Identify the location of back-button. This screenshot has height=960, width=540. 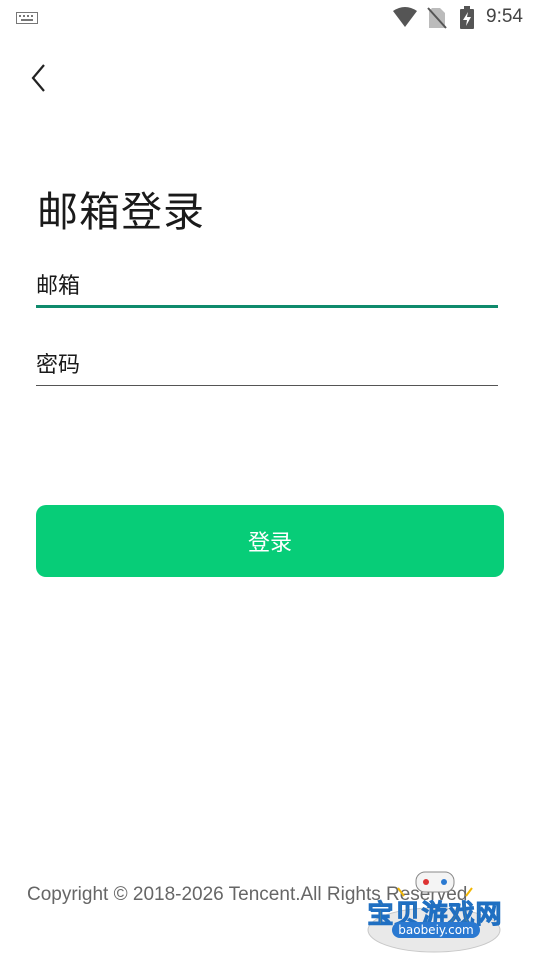
(39, 78).